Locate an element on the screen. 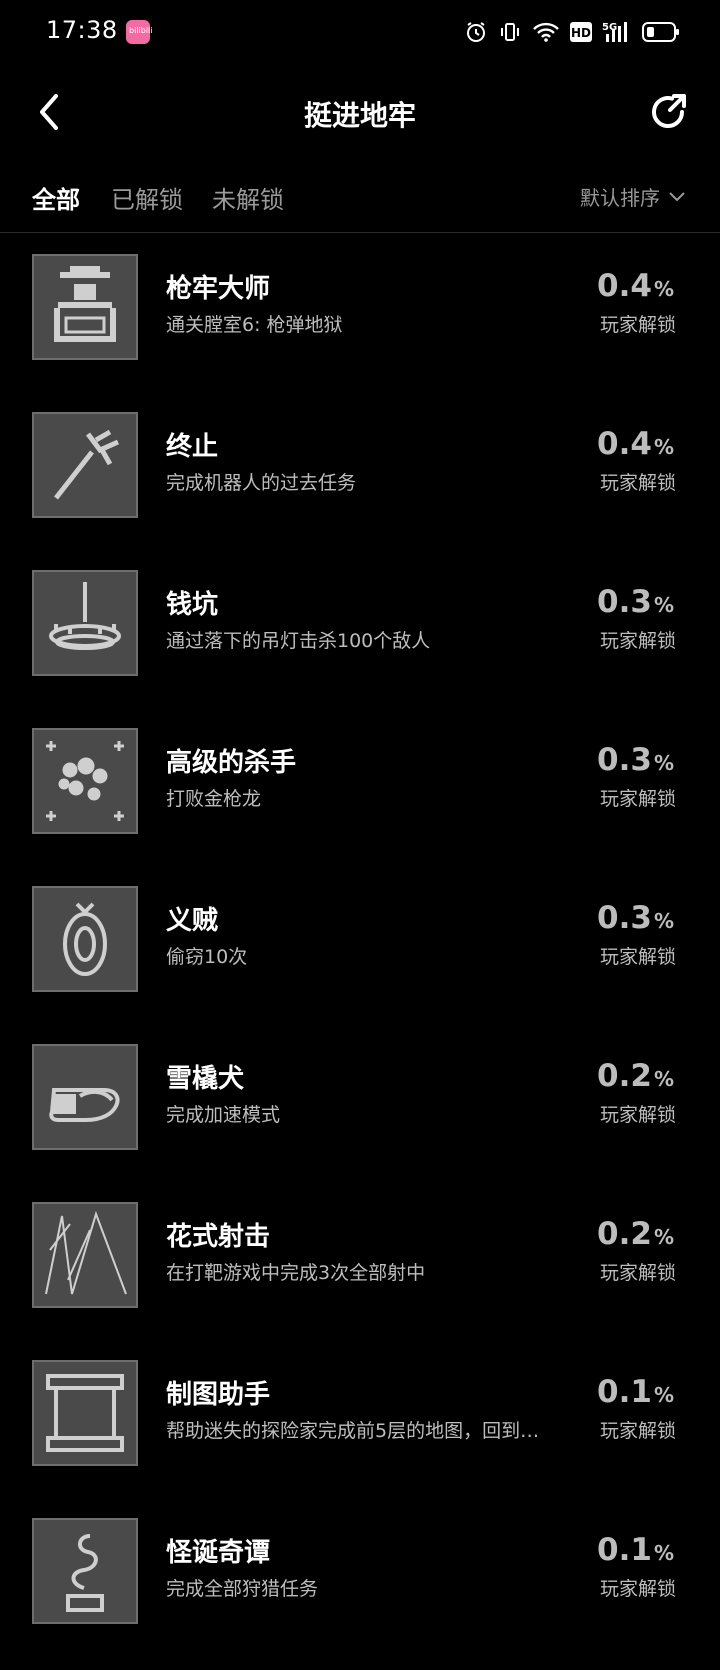  navigation-bar: 挺进地牢 is located at coordinates (360, 112).